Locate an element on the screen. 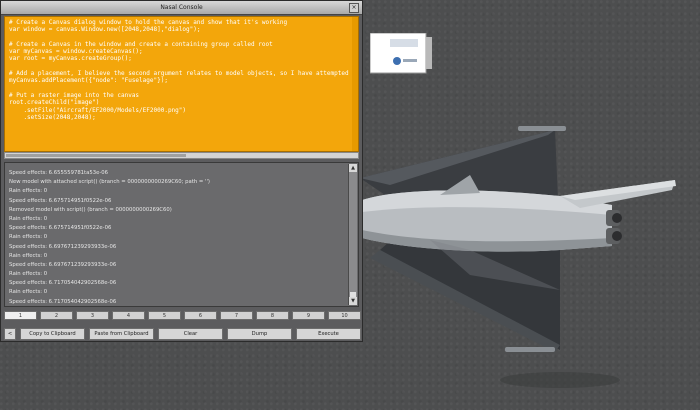 This screenshot has width=700, height=410. editor-vertical-scrollbar is located at coordinates (355, 84).